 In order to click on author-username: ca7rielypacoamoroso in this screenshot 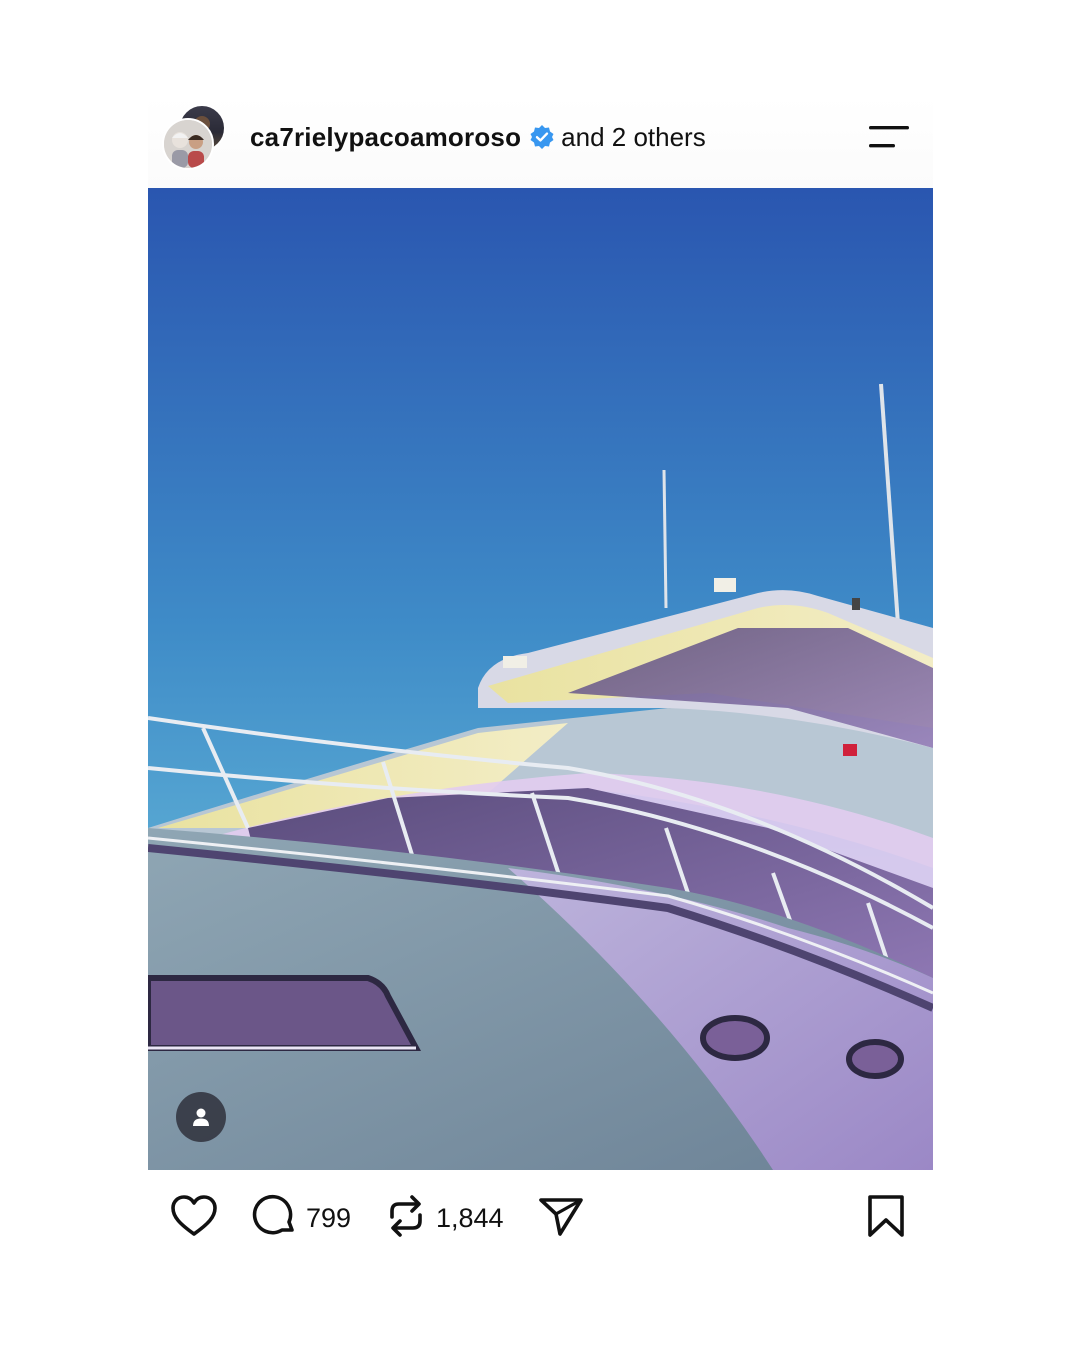, I will do `click(385, 137)`.